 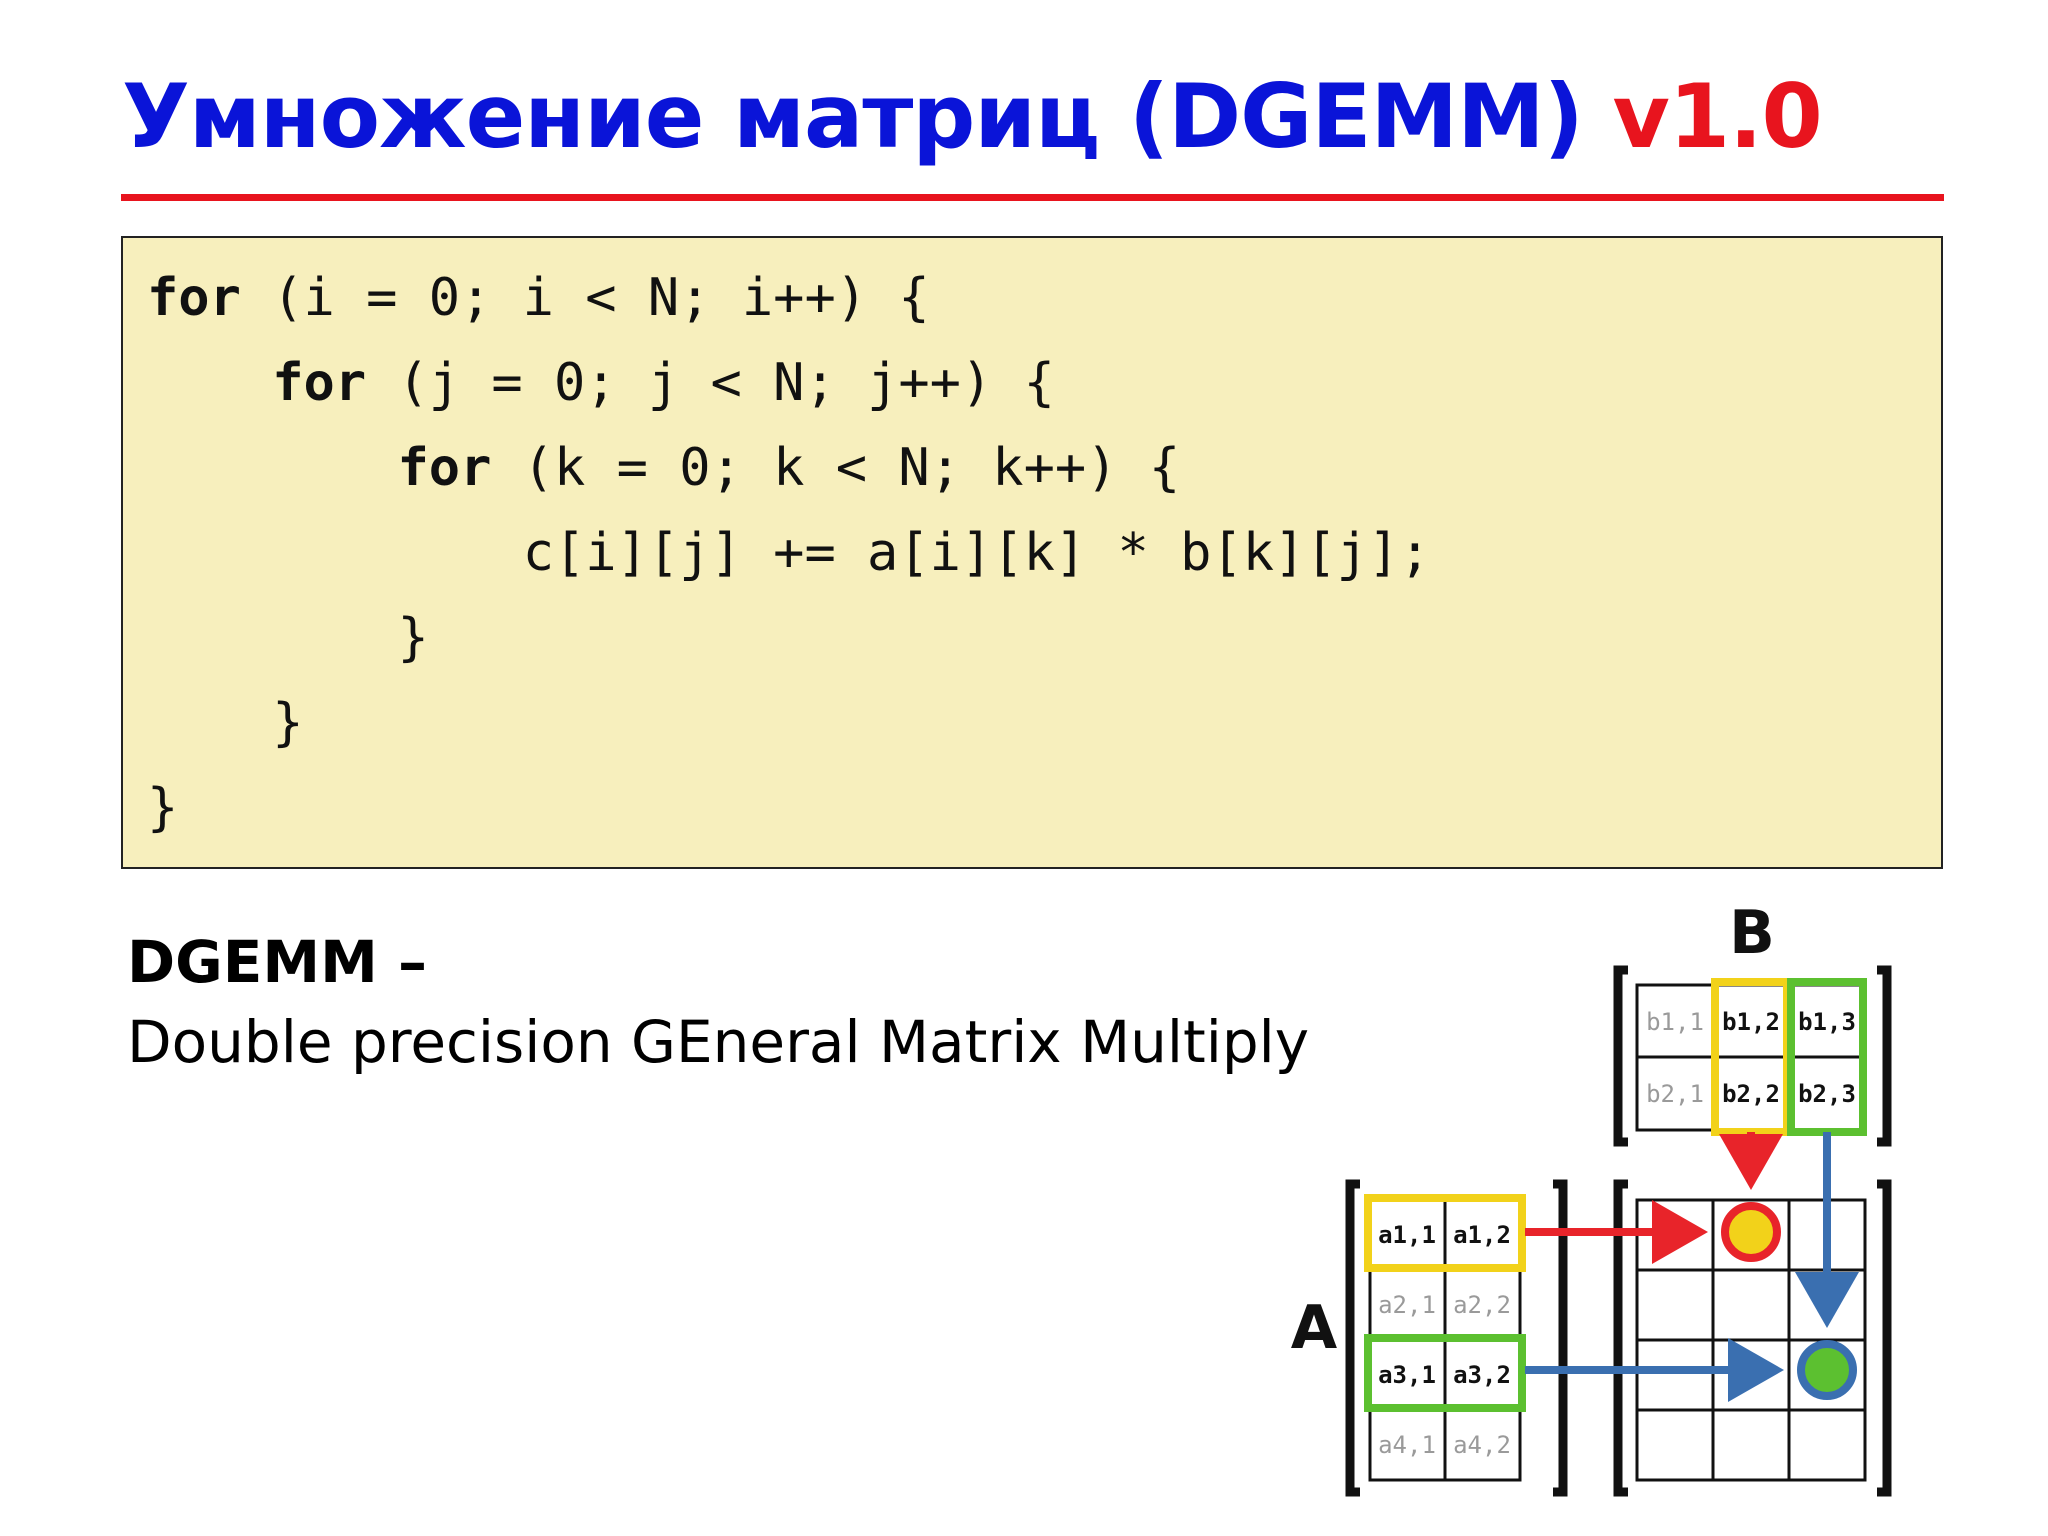 What do you see at coordinates (1827, 1022) in the screenshot?
I see `cell-b13: b1,3` at bounding box center [1827, 1022].